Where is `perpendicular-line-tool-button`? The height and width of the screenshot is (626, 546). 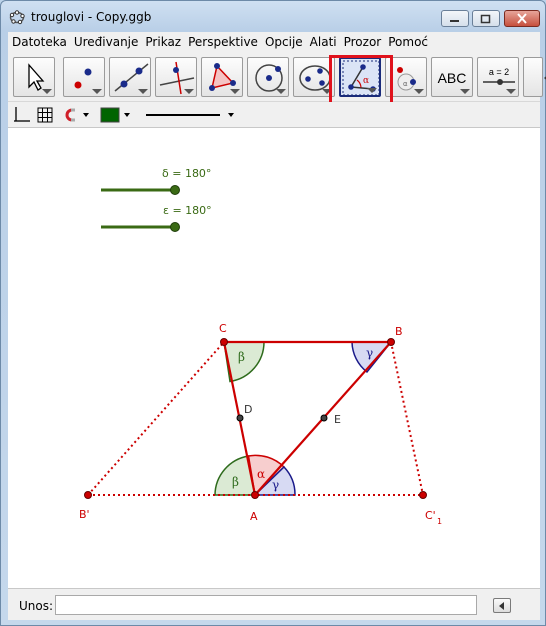 perpendicular-line-tool-button is located at coordinates (176, 77).